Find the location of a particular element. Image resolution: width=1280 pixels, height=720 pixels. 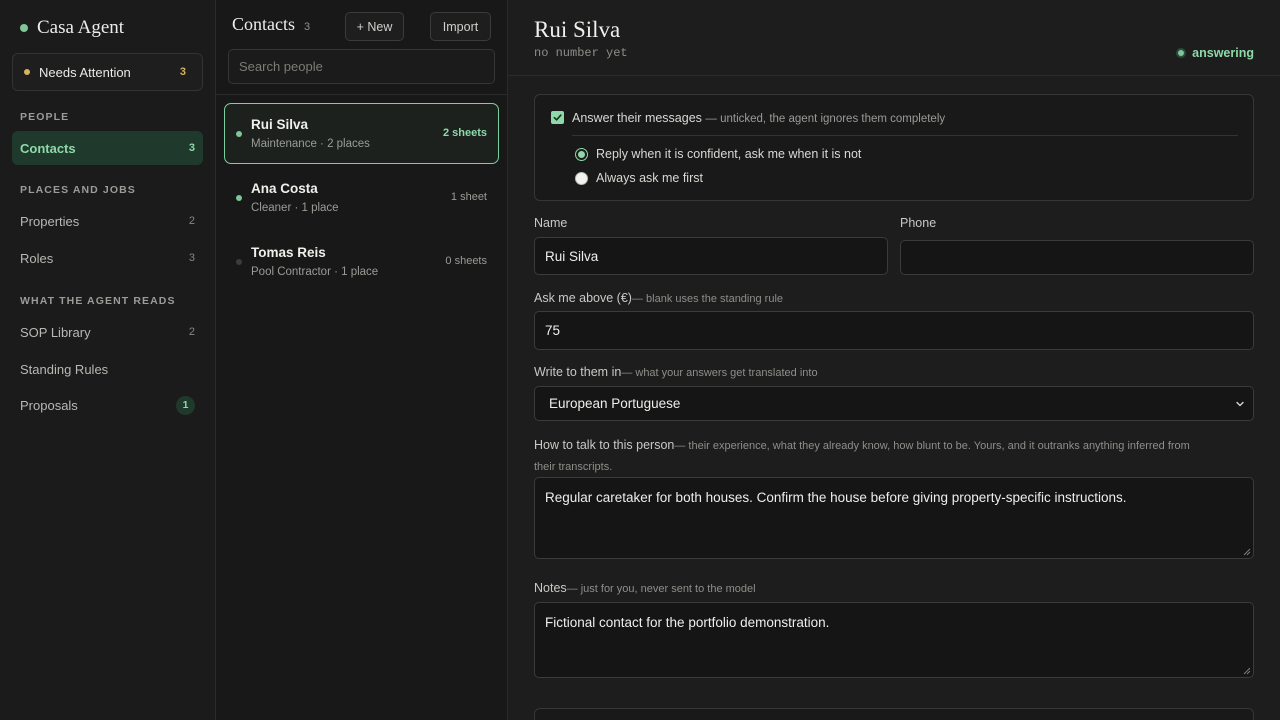

answer-messages-text: Answer their messages is located at coordinates (637, 118).